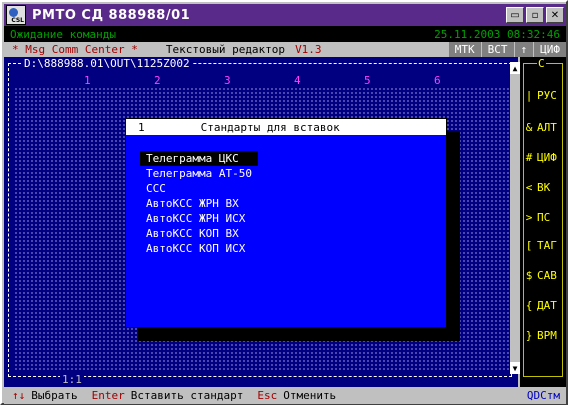 The image size is (568, 405). Describe the element at coordinates (515, 218) in the screenshot. I see `vertical-scrollbar: ▲ ▼` at that location.